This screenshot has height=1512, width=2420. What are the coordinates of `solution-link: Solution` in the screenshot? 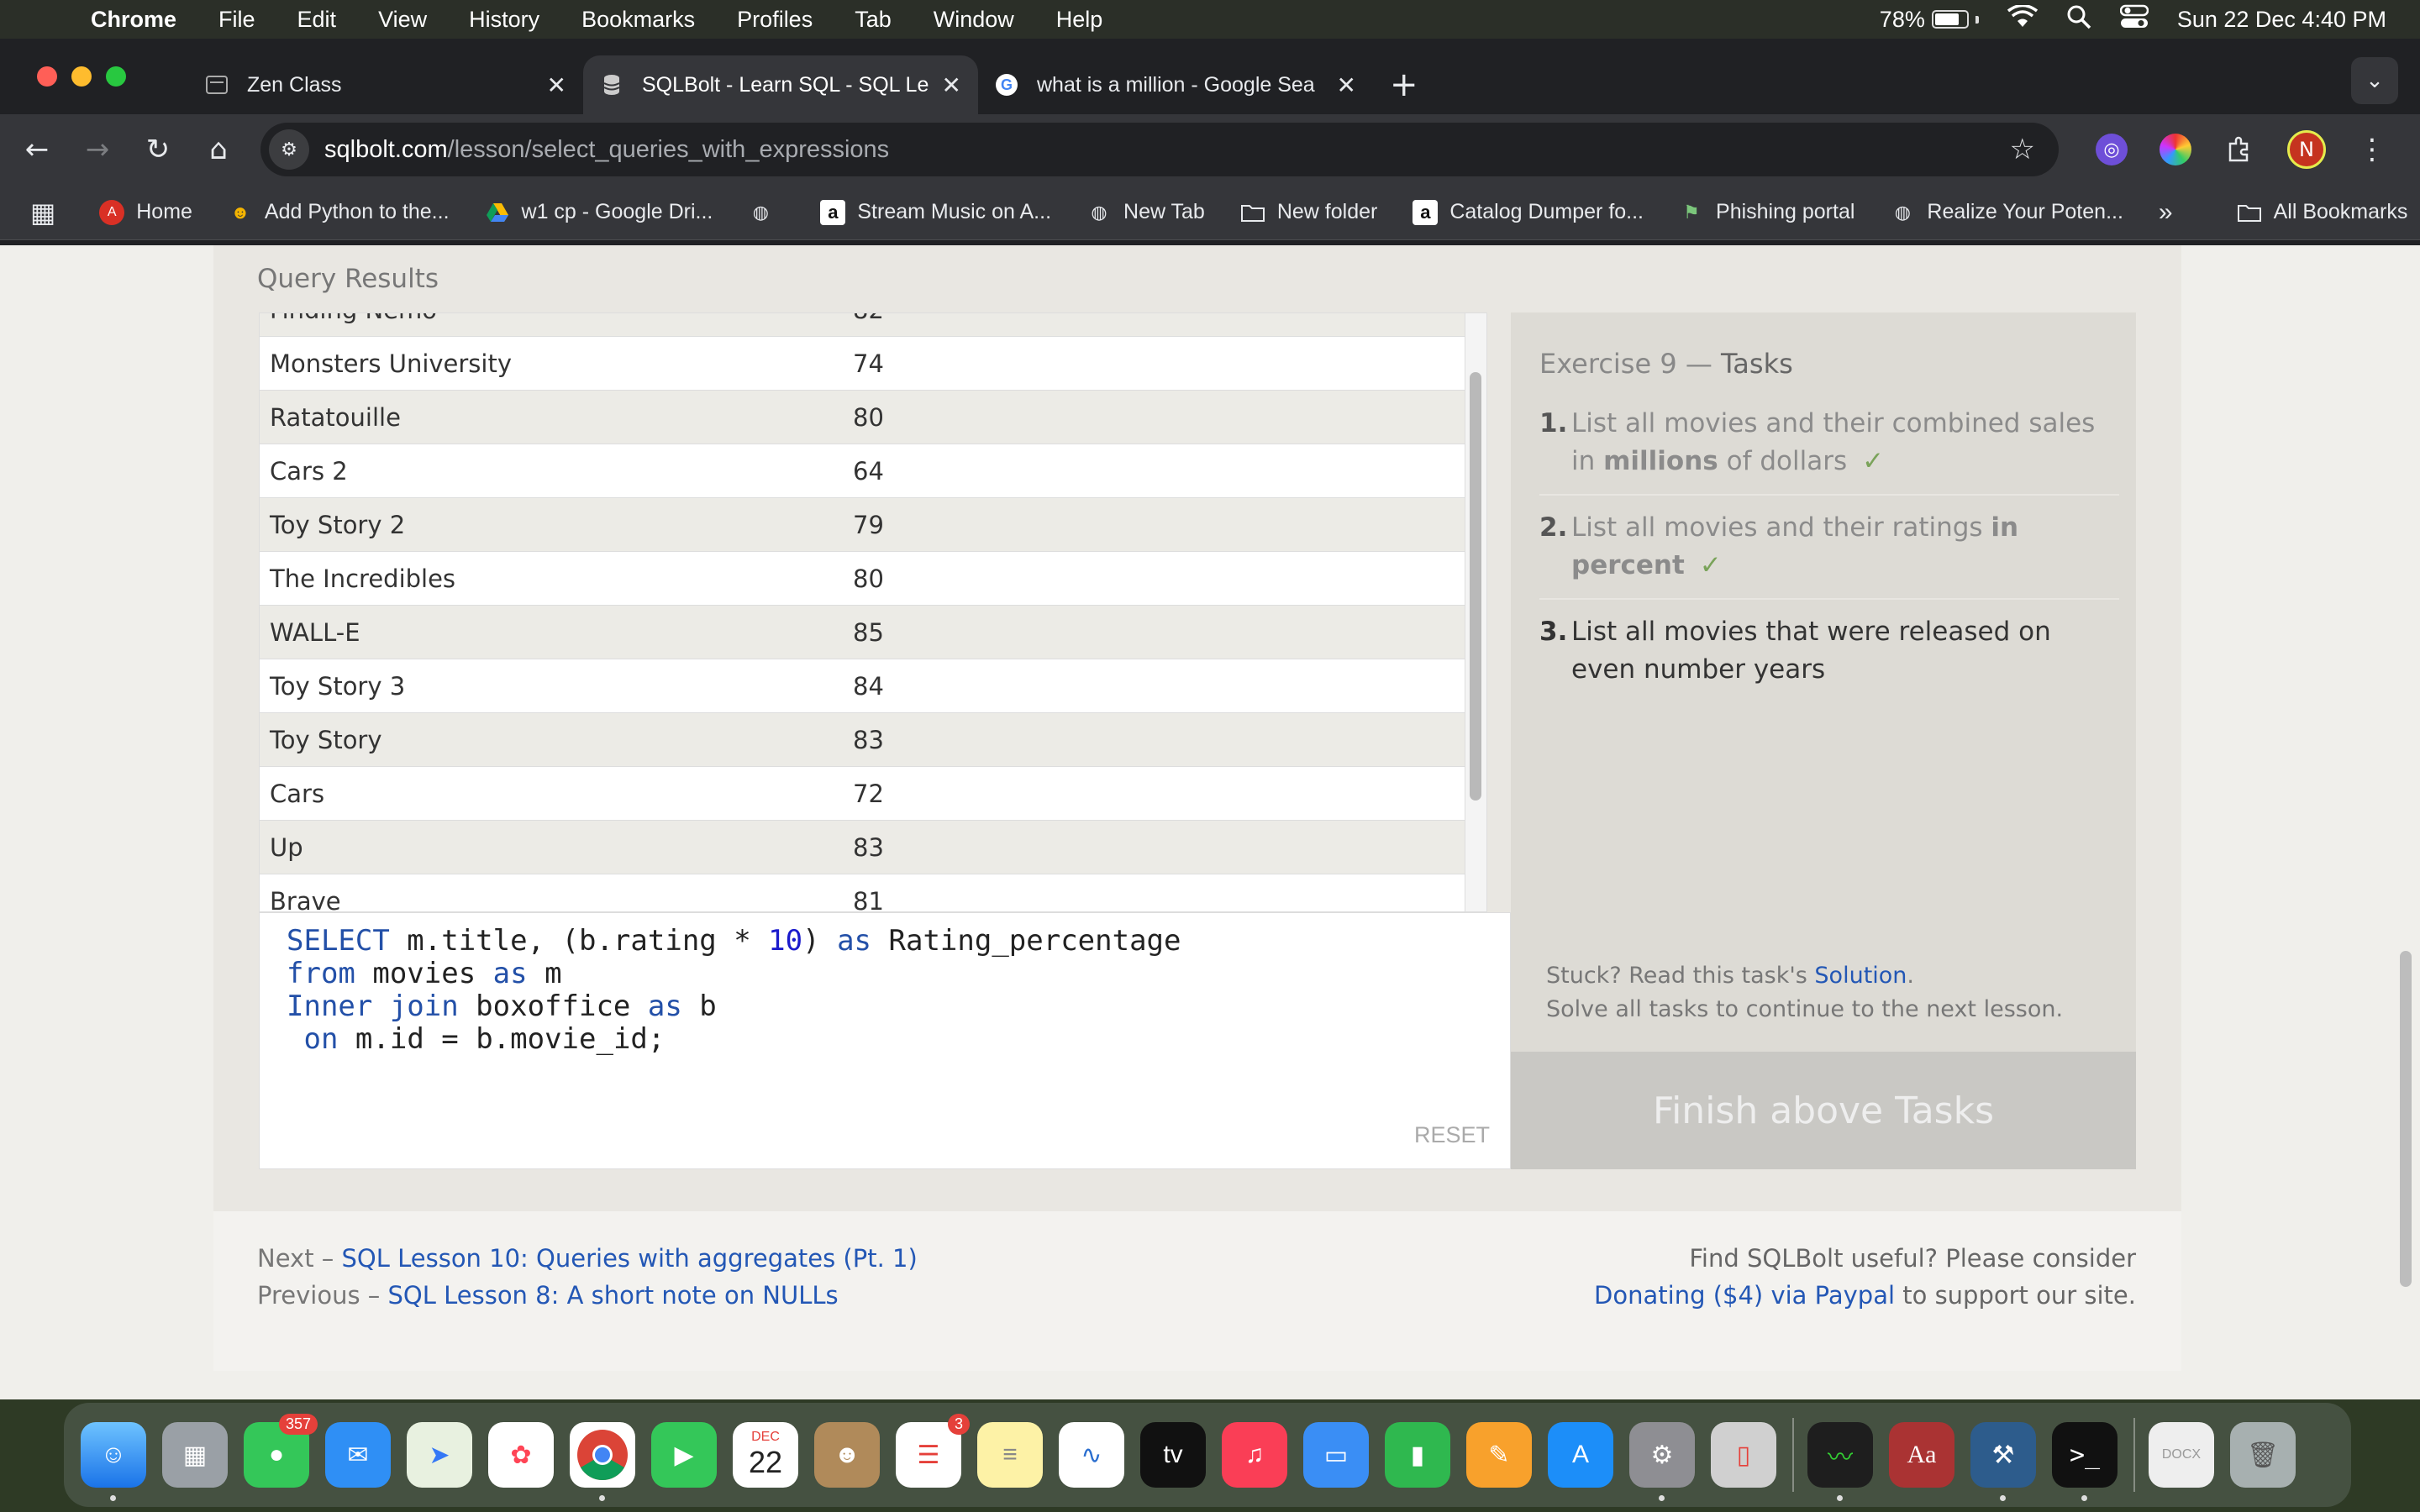 It's located at (1861, 976).